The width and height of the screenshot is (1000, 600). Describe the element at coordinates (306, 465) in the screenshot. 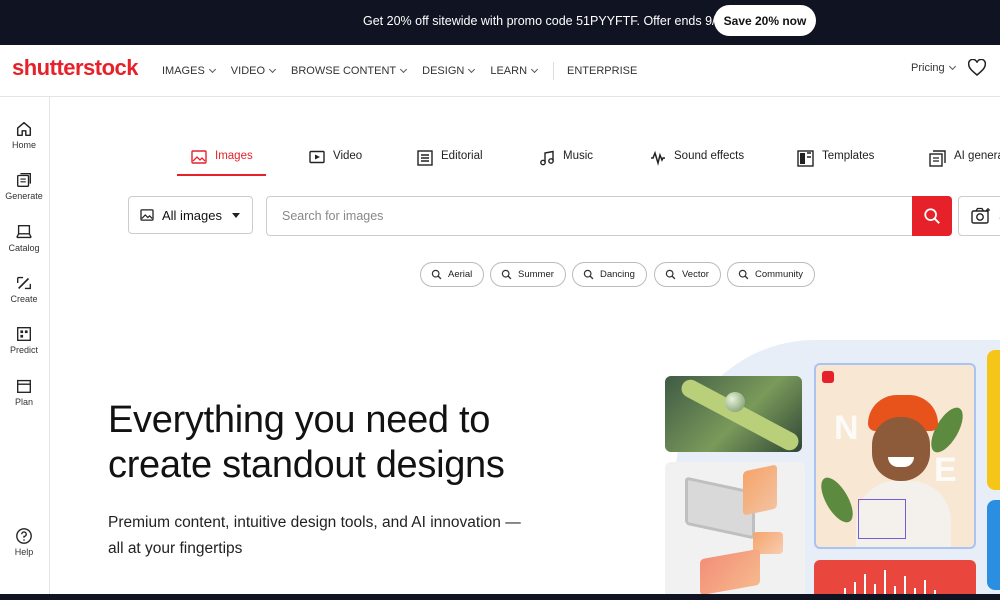

I see `hero-title-line: create standout designs` at that location.